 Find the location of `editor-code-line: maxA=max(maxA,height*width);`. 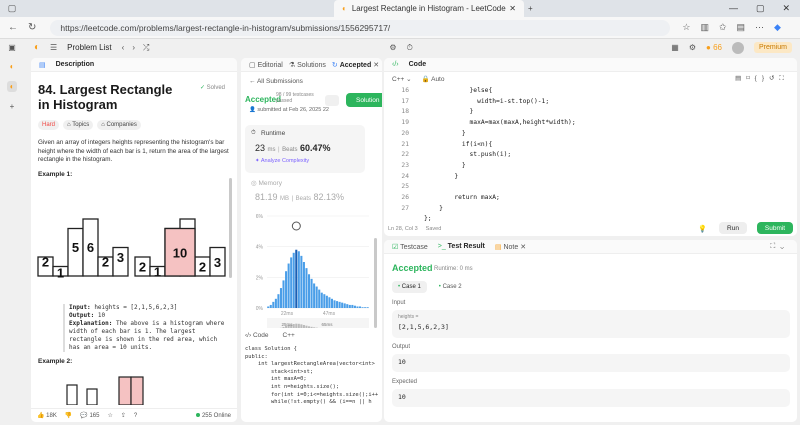

editor-code-line: maxA=max(maxA,height*width); is located at coordinates (500, 123).